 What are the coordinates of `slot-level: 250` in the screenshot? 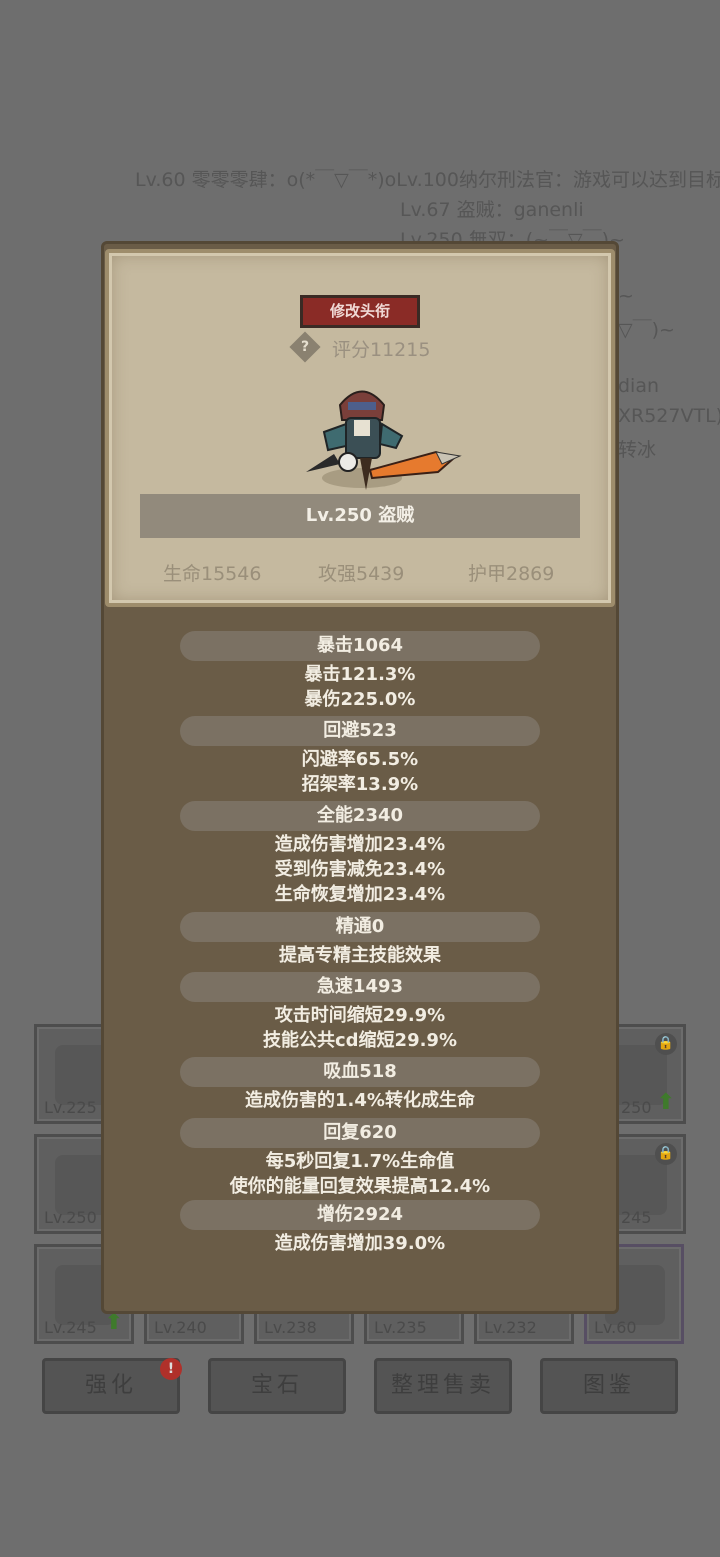 It's located at (636, 1107).